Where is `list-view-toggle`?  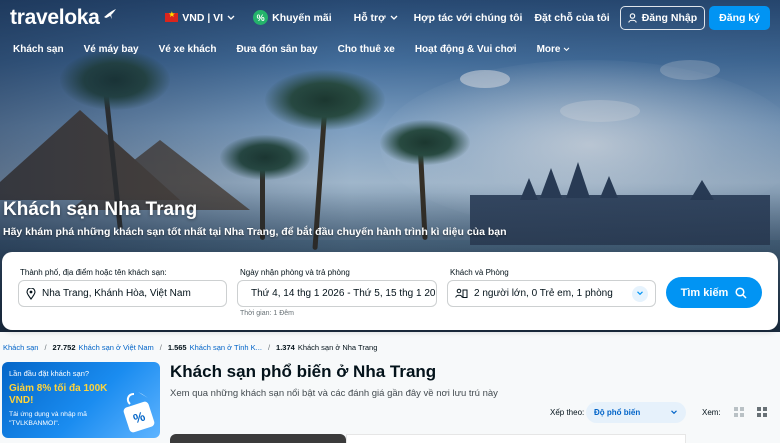
list-view-toggle is located at coordinates (763, 412).